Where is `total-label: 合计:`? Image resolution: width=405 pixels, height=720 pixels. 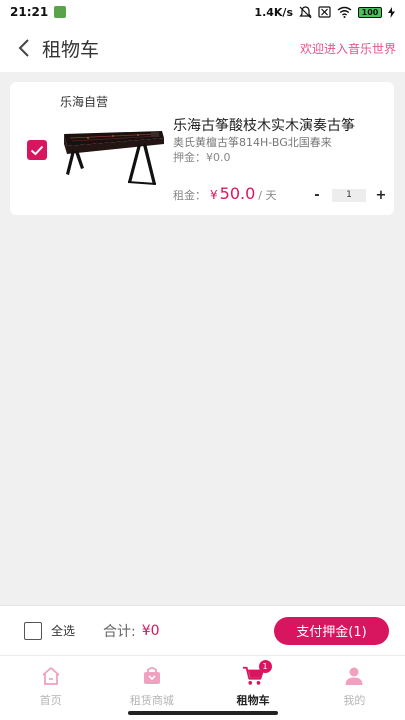 total-label: 合计: is located at coordinates (119, 631).